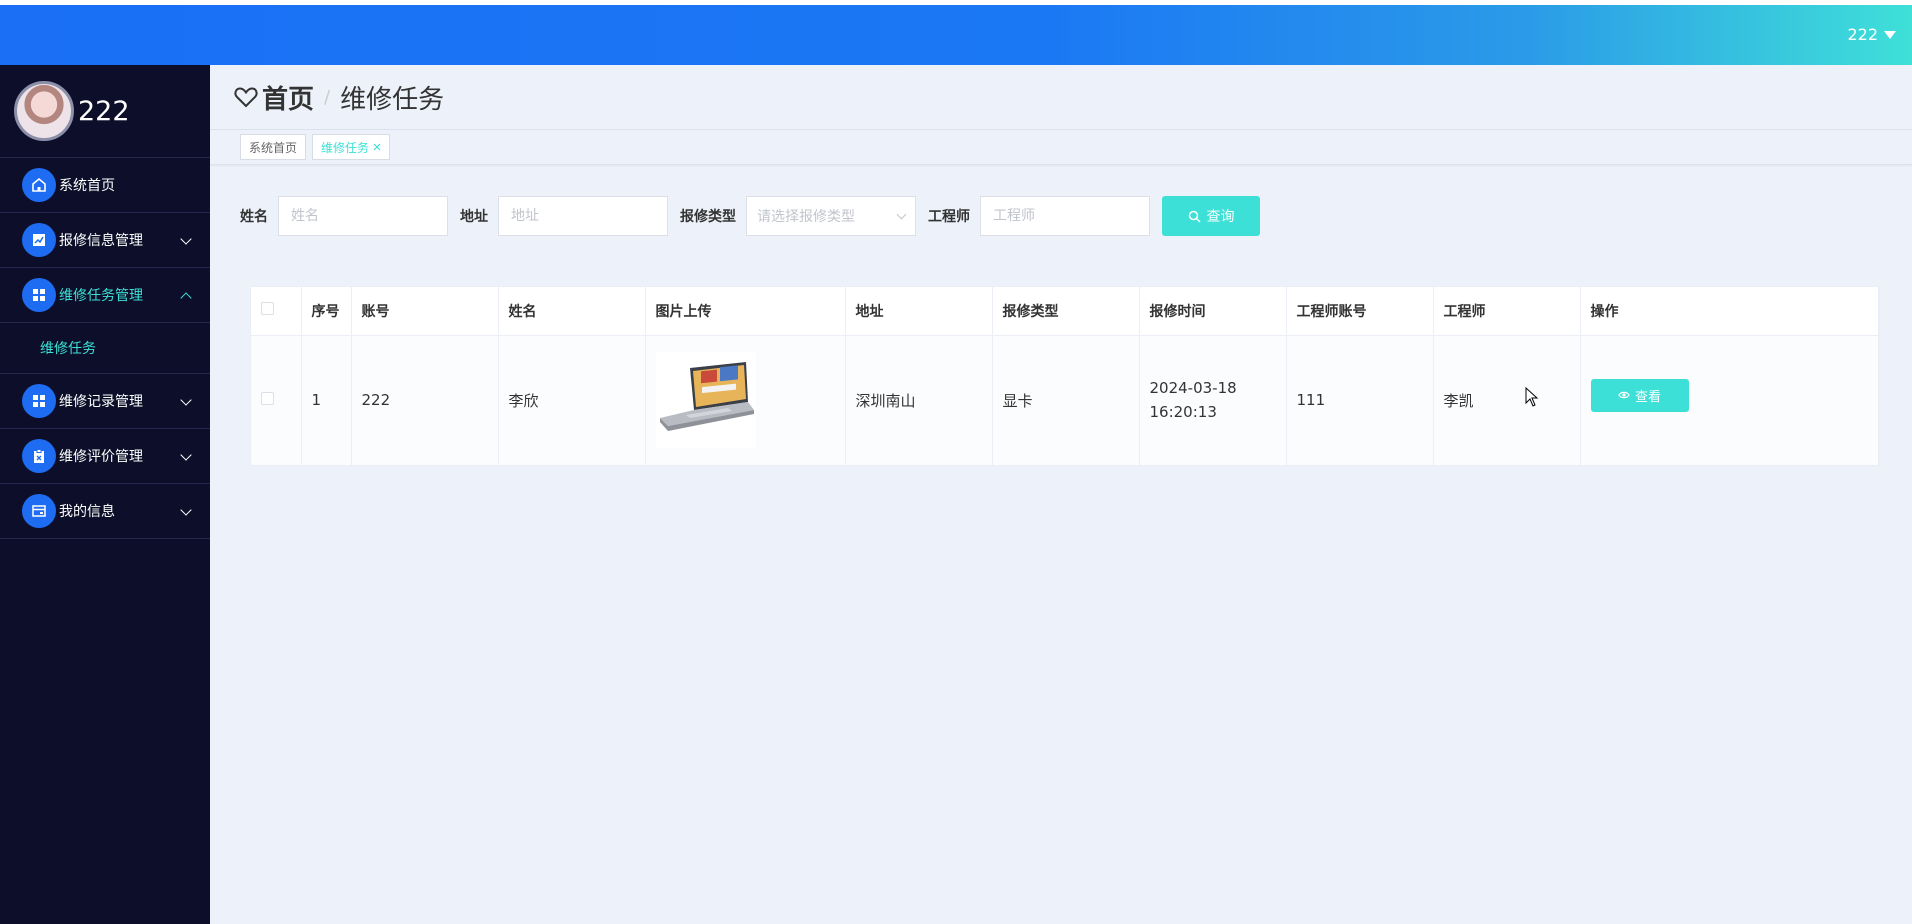  I want to click on tag-label: 系统首页, so click(273, 147).